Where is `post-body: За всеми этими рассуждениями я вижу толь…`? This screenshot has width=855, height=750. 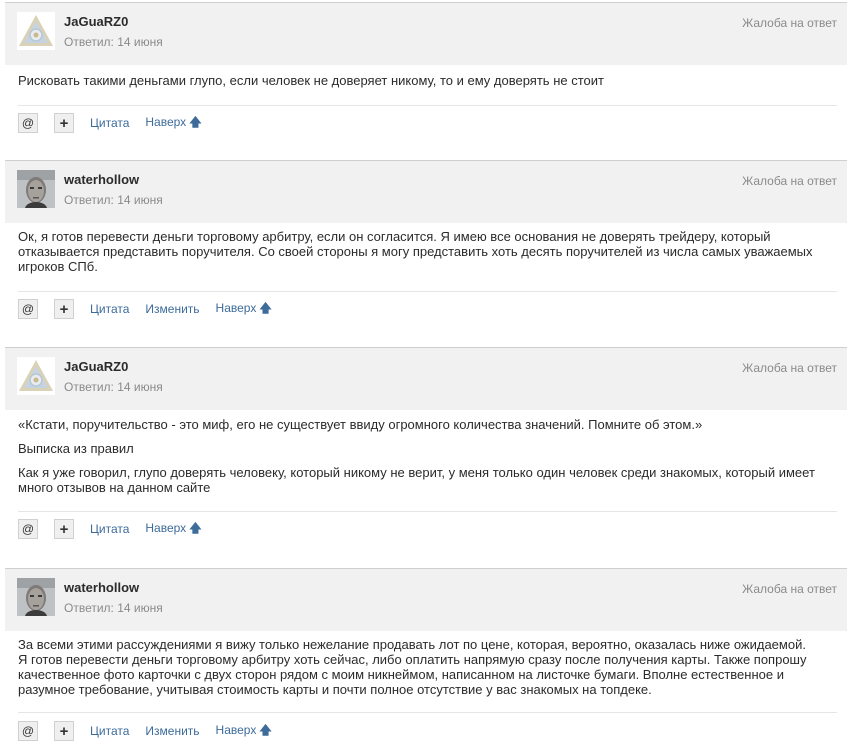
post-body: За всеми этими рассуждениями я вижу толь… is located at coordinates (426, 667).